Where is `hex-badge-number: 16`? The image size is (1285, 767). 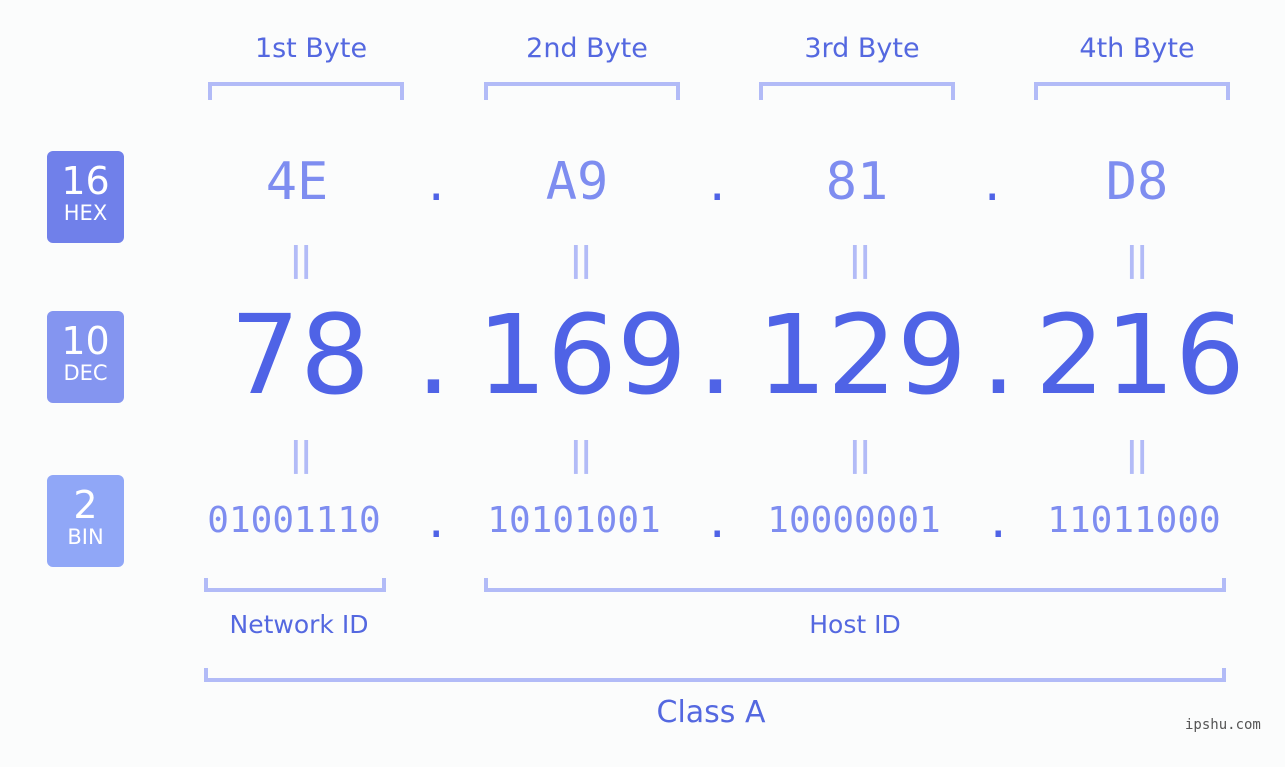
hex-badge-number: 16 is located at coordinates (85, 181).